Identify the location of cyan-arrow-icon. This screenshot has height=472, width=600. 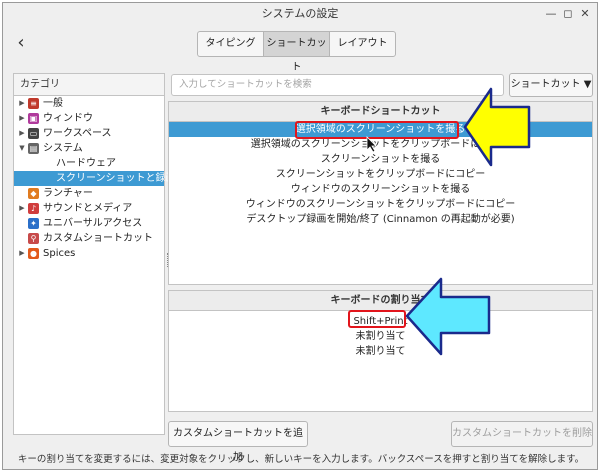
(448, 316).